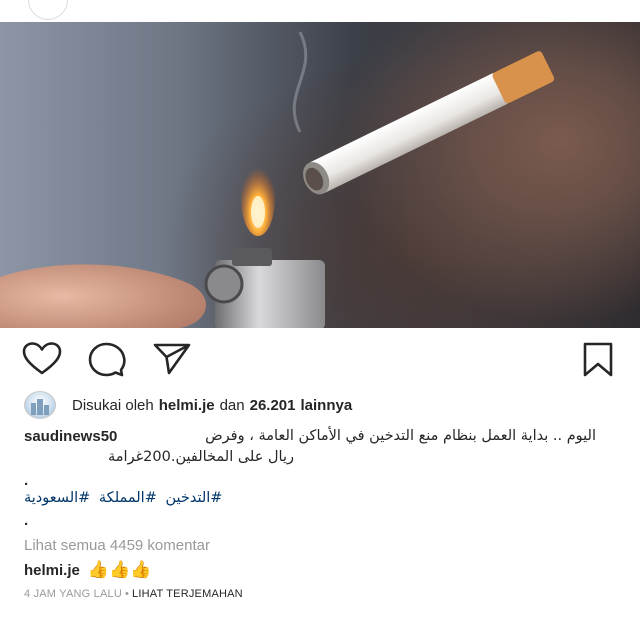 This screenshot has width=640, height=640. Describe the element at coordinates (52, 570) in the screenshot. I see `comment-username: helmi.je` at that location.